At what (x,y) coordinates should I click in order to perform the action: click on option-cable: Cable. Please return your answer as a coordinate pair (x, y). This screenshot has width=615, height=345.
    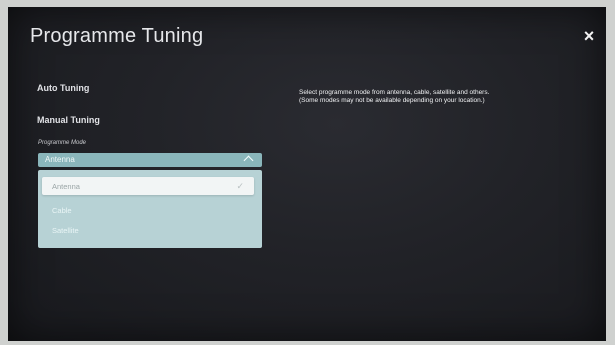
    Looking at the image, I should click on (148, 210).